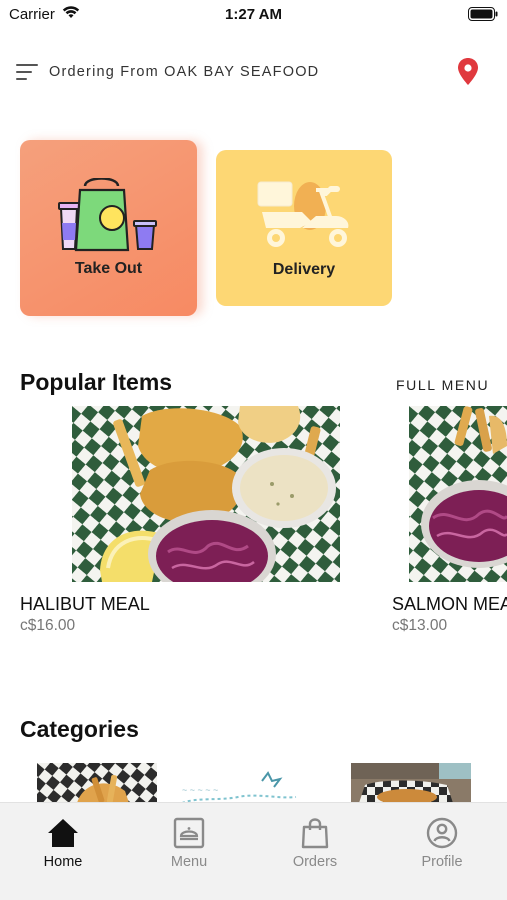  Describe the element at coordinates (304, 269) in the screenshot. I see `delivery-label: Delivery` at that location.